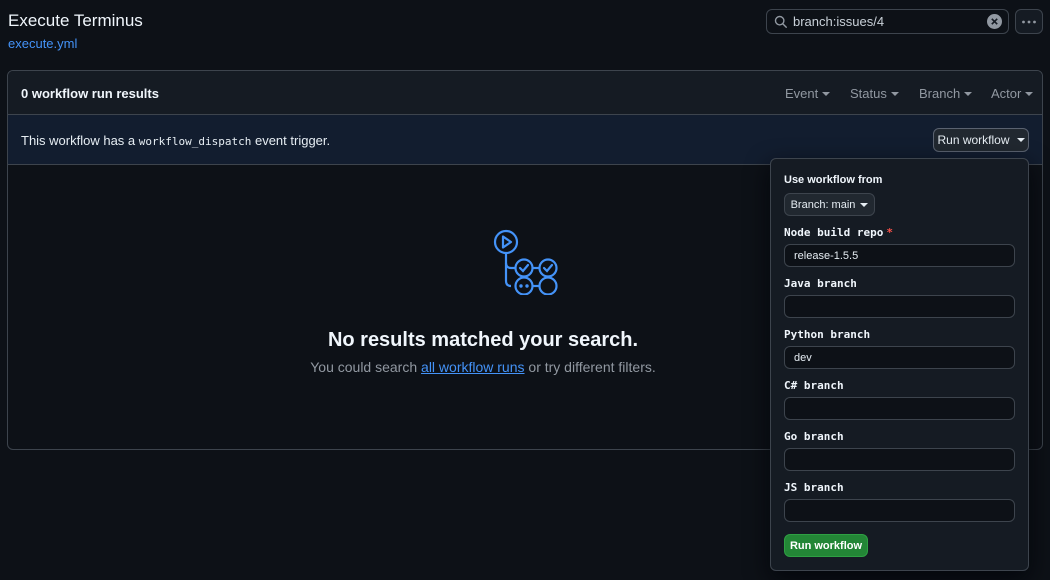 The height and width of the screenshot is (580, 1050). What do you see at coordinates (42, 43) in the screenshot?
I see `workflow-file-link: execute.yml` at bounding box center [42, 43].